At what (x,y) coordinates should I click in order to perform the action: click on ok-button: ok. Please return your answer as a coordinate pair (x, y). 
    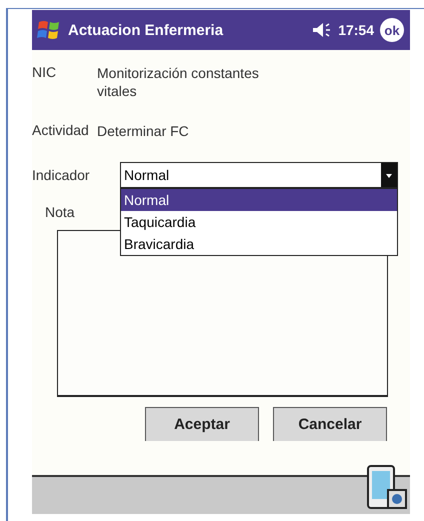
    Looking at the image, I should click on (392, 30).